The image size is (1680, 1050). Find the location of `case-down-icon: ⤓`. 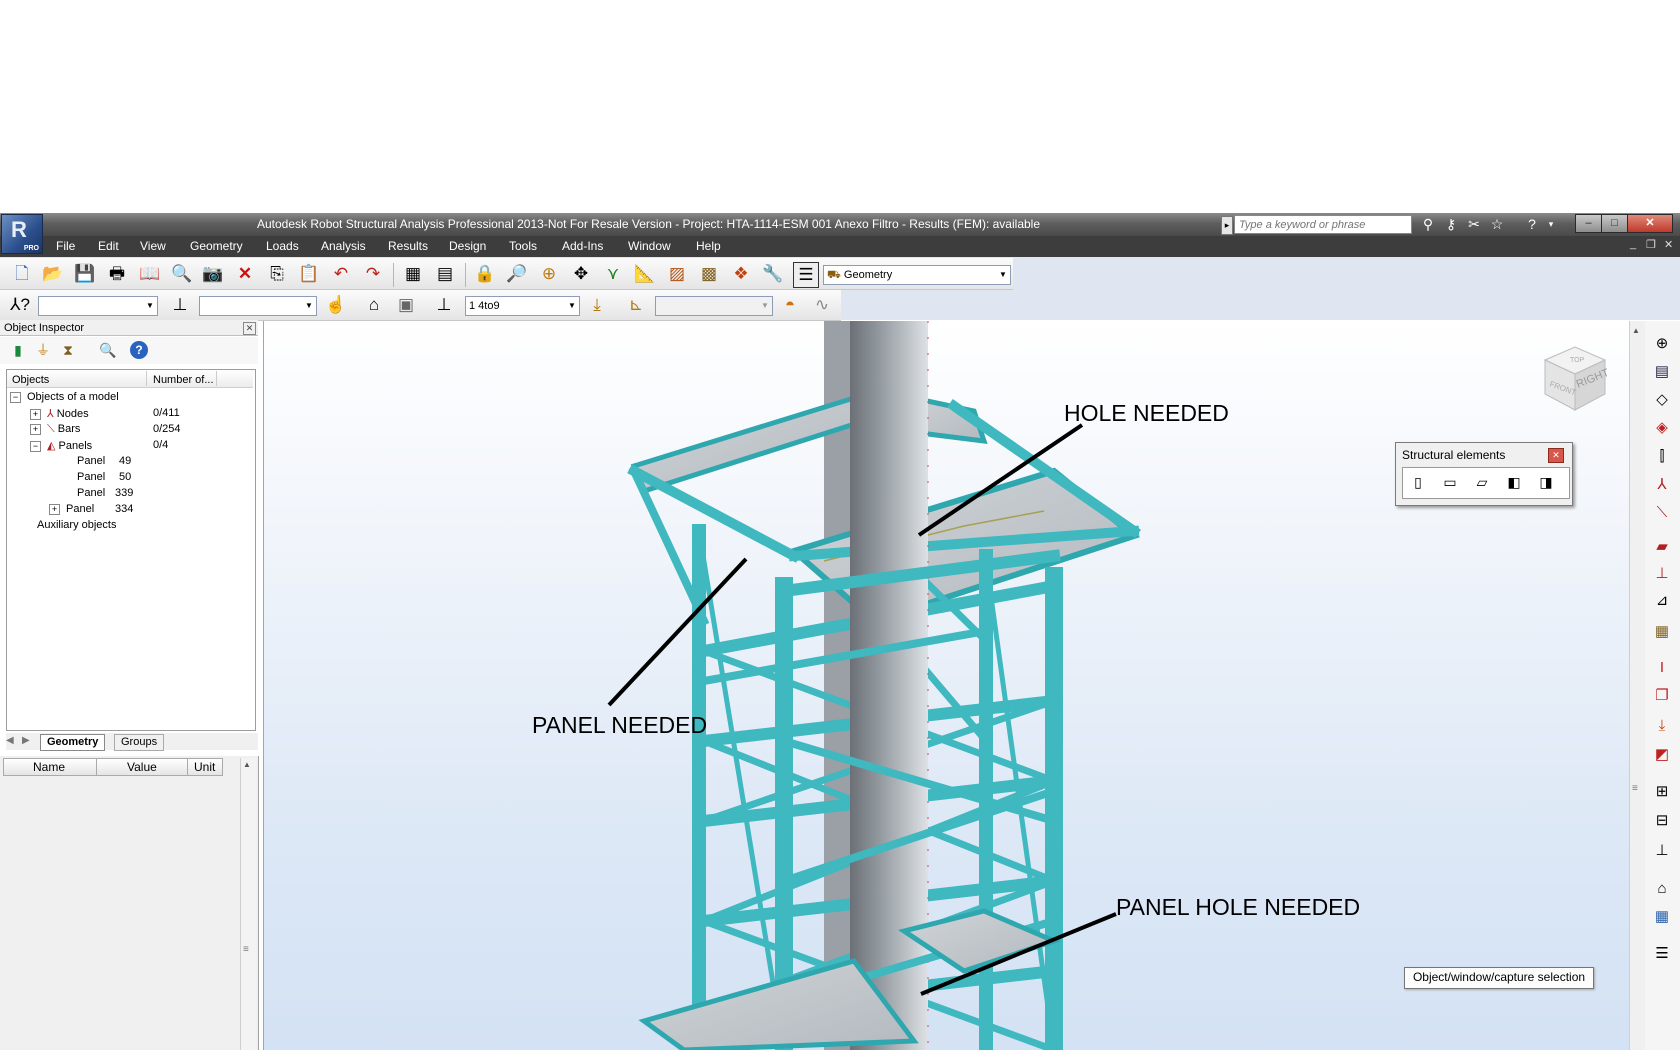

case-down-icon: ⤓ is located at coordinates (597, 305).